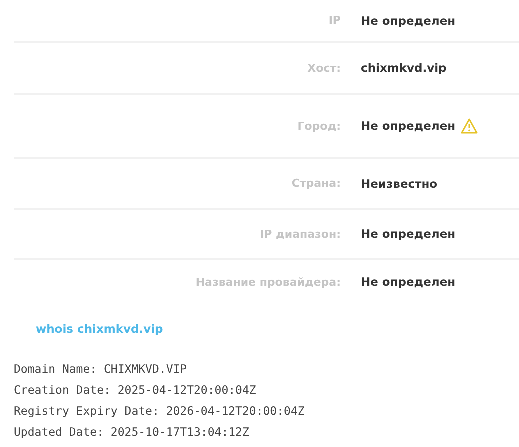 Image resolution: width=519 pixels, height=447 pixels. Describe the element at coordinates (132, 432) in the screenshot. I see `whois-line: Updated Date: 2025-10-17T13:04:12Z` at that location.